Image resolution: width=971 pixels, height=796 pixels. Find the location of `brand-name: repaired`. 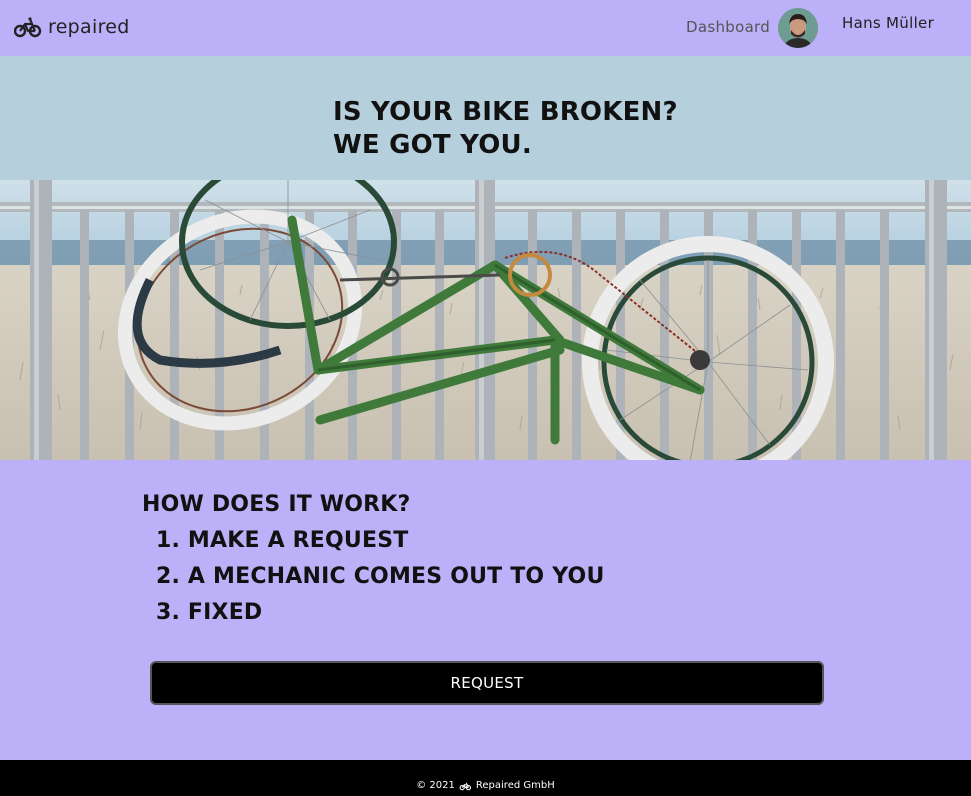

brand-name: repaired is located at coordinates (89, 27).